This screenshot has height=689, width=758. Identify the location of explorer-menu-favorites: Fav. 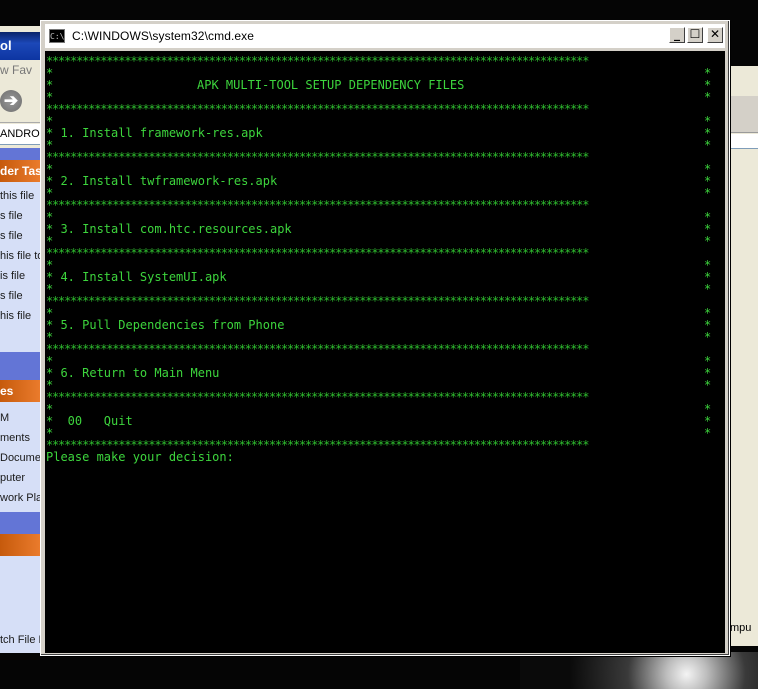
(22, 70).